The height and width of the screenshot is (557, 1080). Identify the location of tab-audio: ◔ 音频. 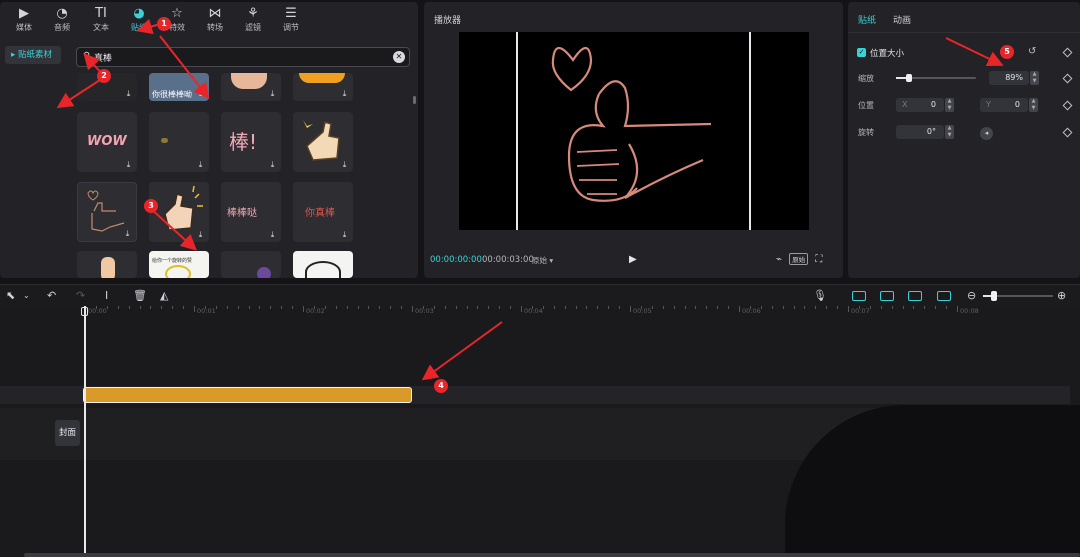
(62, 21).